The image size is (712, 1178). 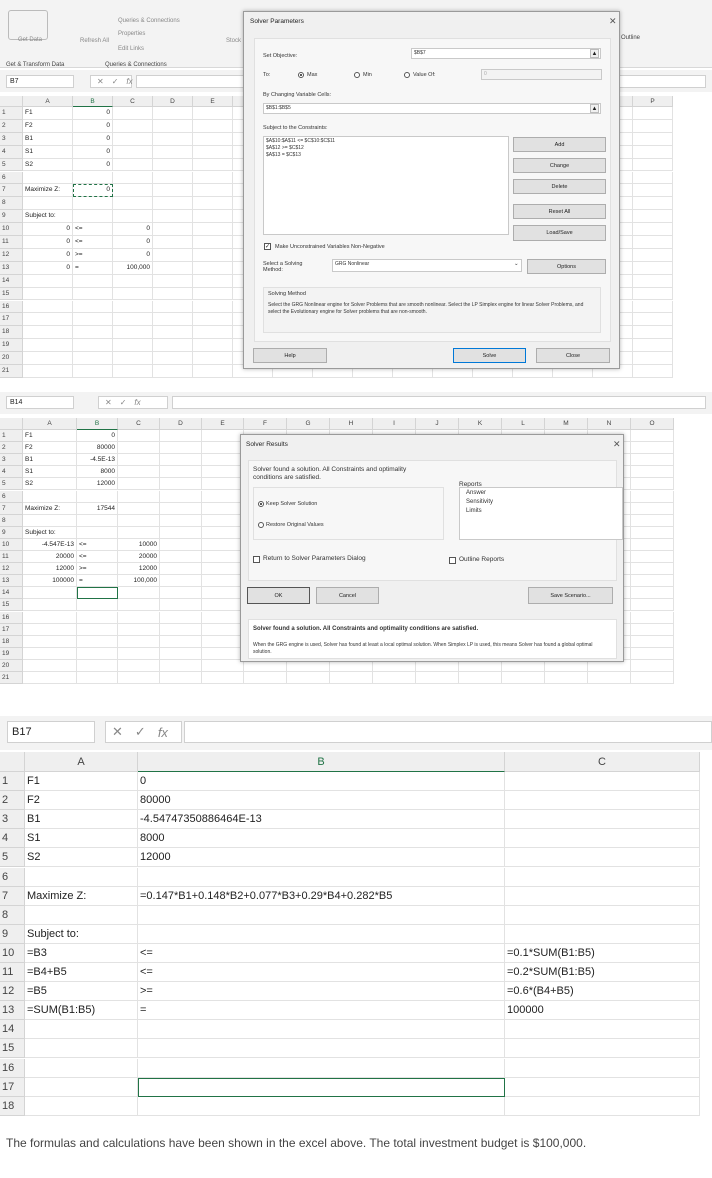 What do you see at coordinates (652, 605) in the screenshot?
I see `cell-o15` at bounding box center [652, 605].